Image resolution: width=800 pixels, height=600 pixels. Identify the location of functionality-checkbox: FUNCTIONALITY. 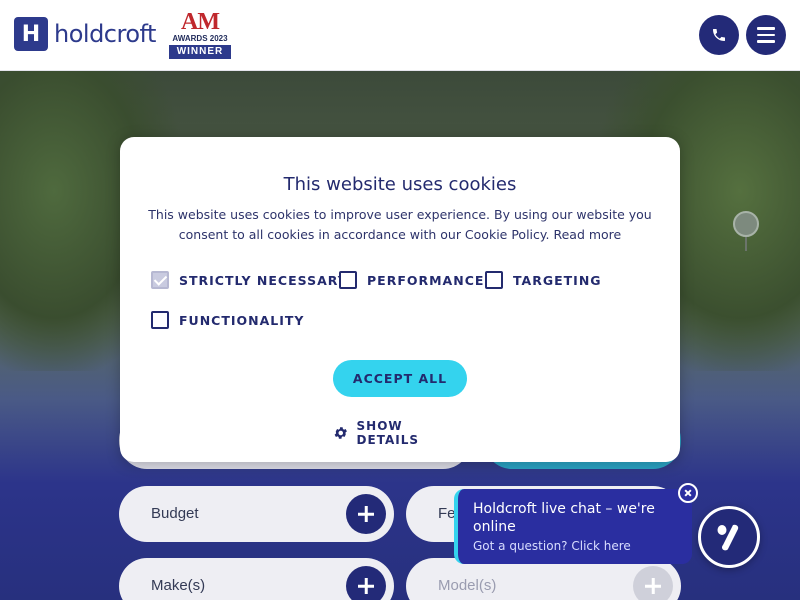
(227, 320).